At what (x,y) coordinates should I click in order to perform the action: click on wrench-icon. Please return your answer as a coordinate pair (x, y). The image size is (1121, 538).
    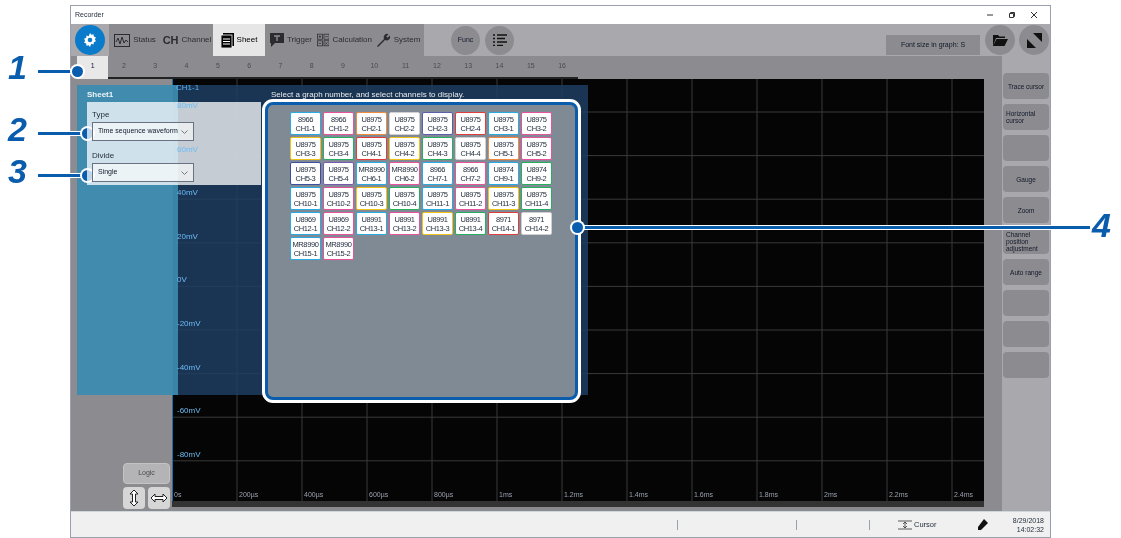
    Looking at the image, I should click on (383, 40).